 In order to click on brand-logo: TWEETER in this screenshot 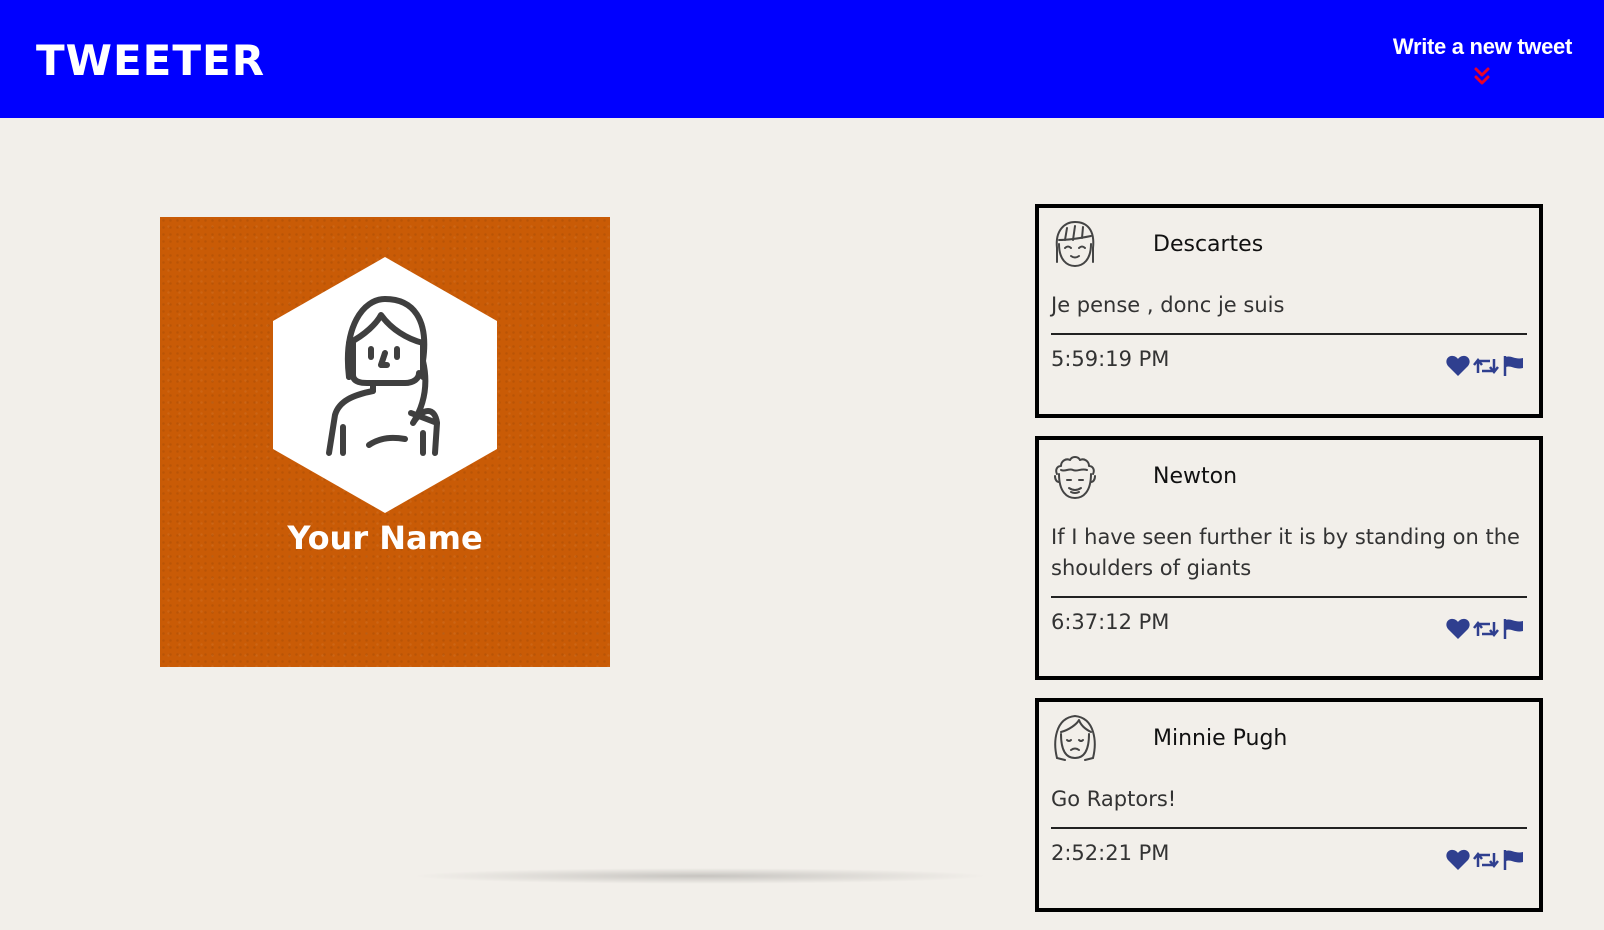, I will do `click(150, 60)`.